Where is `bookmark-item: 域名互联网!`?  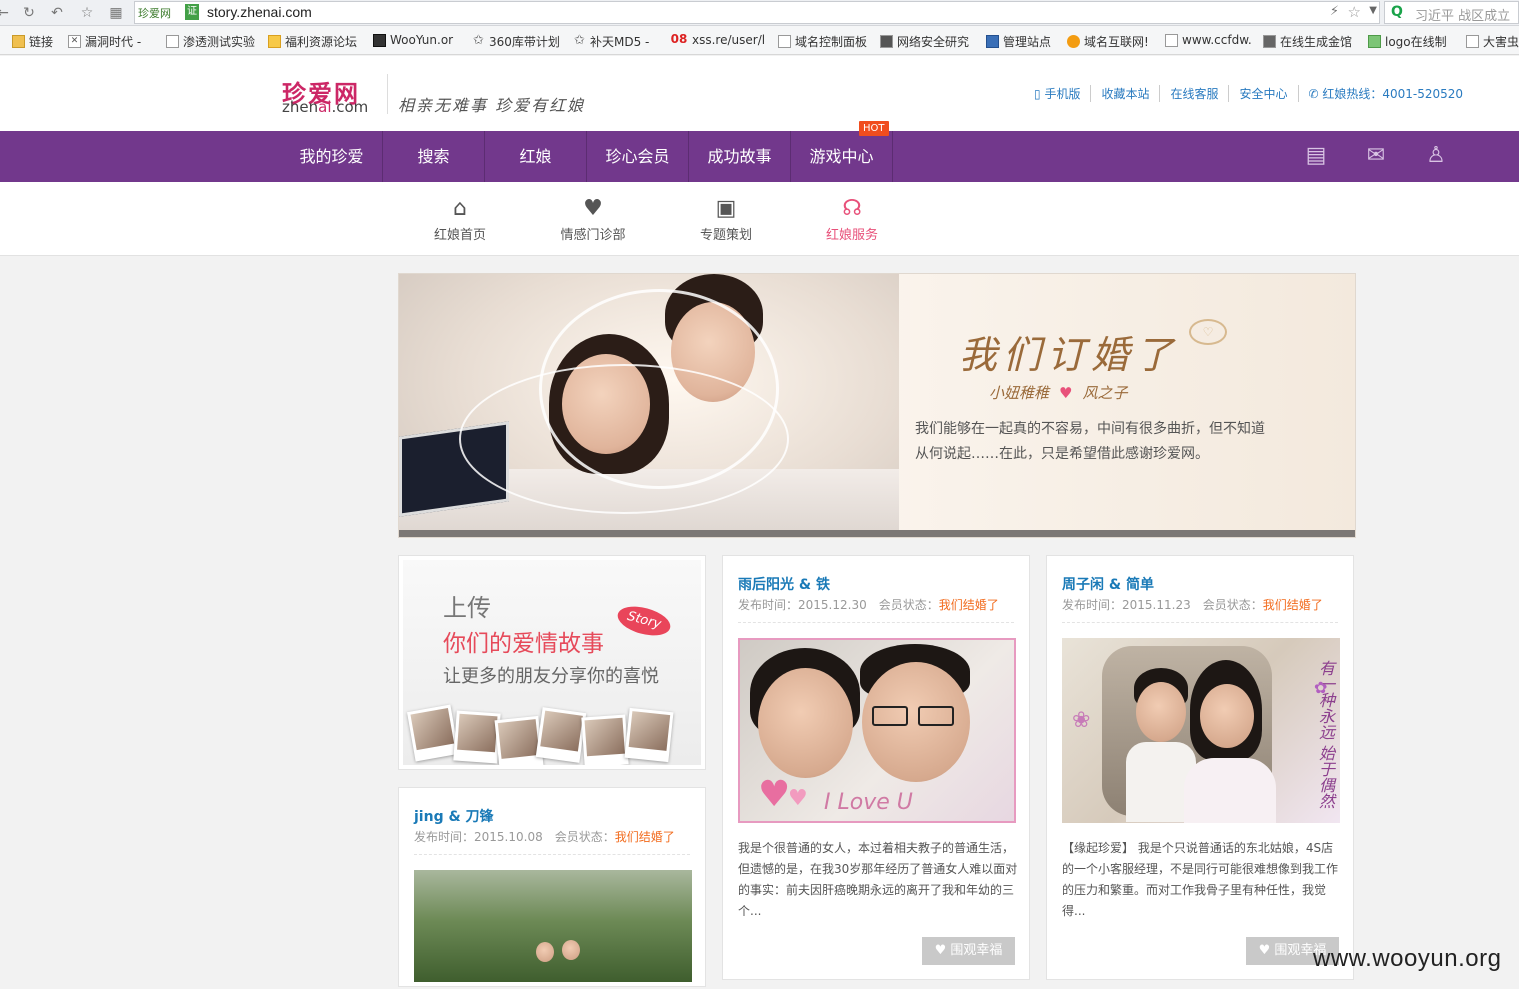 bookmark-item: 域名互联网! is located at coordinates (1108, 41).